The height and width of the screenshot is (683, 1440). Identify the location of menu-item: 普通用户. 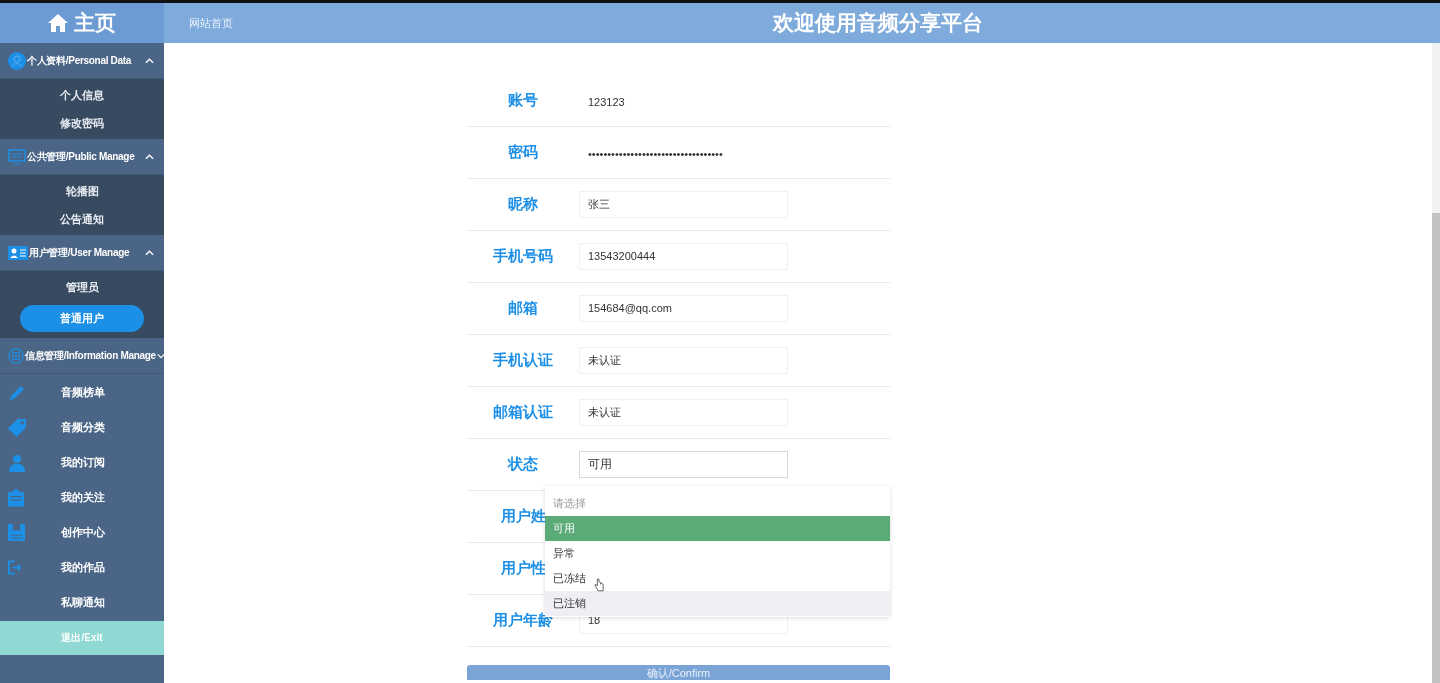
(82, 318).